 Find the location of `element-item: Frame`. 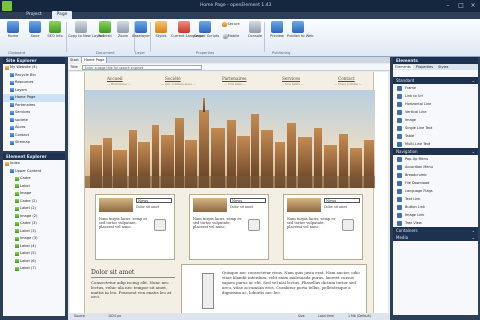

element-item: Frame is located at coordinates (435, 88).